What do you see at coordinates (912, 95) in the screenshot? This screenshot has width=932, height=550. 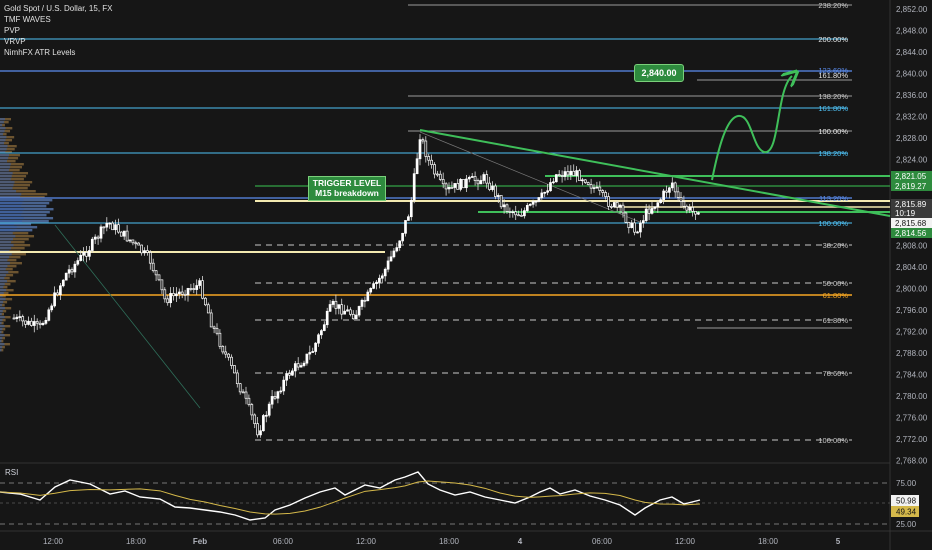 I see `price-tick: 2,836.00` at bounding box center [912, 95].